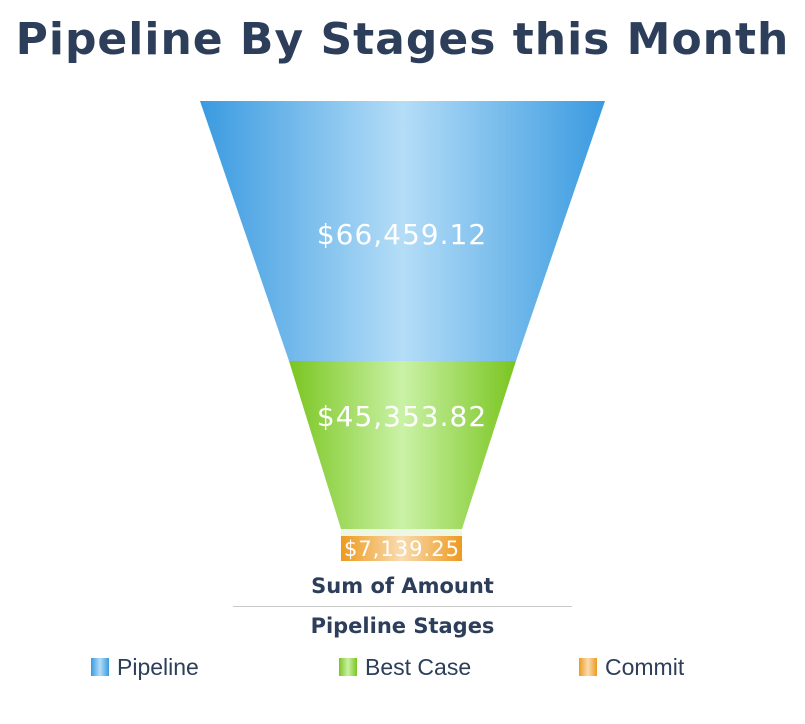  Describe the element at coordinates (402, 626) in the screenshot. I see `category-axis-label: Pipeline Stages` at that location.